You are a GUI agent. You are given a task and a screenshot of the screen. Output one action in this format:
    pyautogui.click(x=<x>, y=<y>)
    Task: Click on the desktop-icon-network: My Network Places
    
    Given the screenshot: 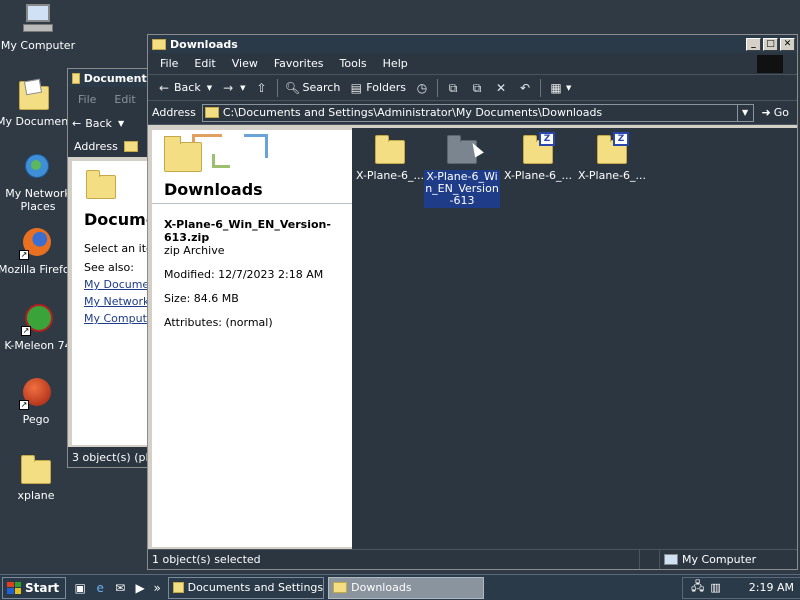 What is the action you would take?
    pyautogui.click(x=38, y=182)
    